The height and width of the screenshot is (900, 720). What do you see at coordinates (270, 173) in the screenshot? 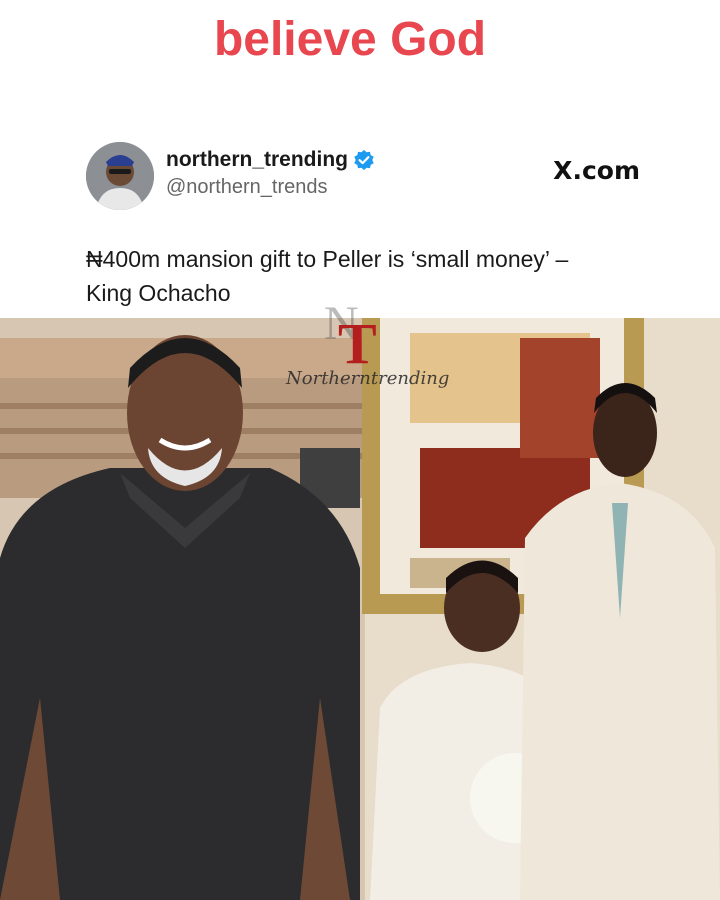
I see `account-names: northern_trending @northern_trends` at bounding box center [270, 173].